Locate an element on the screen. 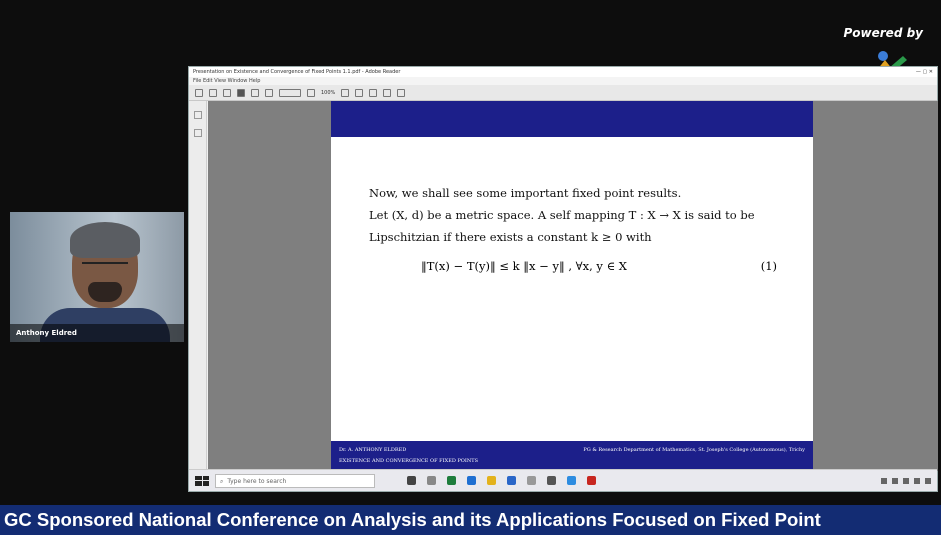 This screenshot has height=535, width=941. taskbar-apps is located at coordinates (501, 480).